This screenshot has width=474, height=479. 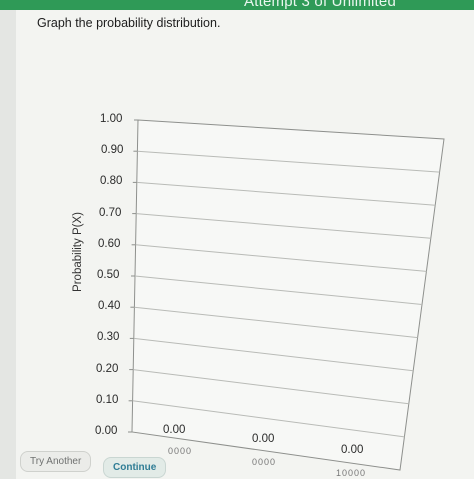 I want to click on y-axis-label: Probability P(X), so click(x=78, y=252).